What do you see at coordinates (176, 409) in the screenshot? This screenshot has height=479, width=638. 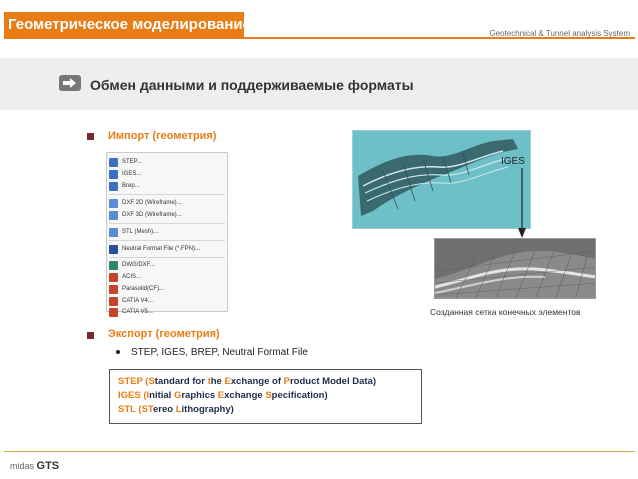 I see `definition-stl: STL (STereo Lithography)` at bounding box center [176, 409].